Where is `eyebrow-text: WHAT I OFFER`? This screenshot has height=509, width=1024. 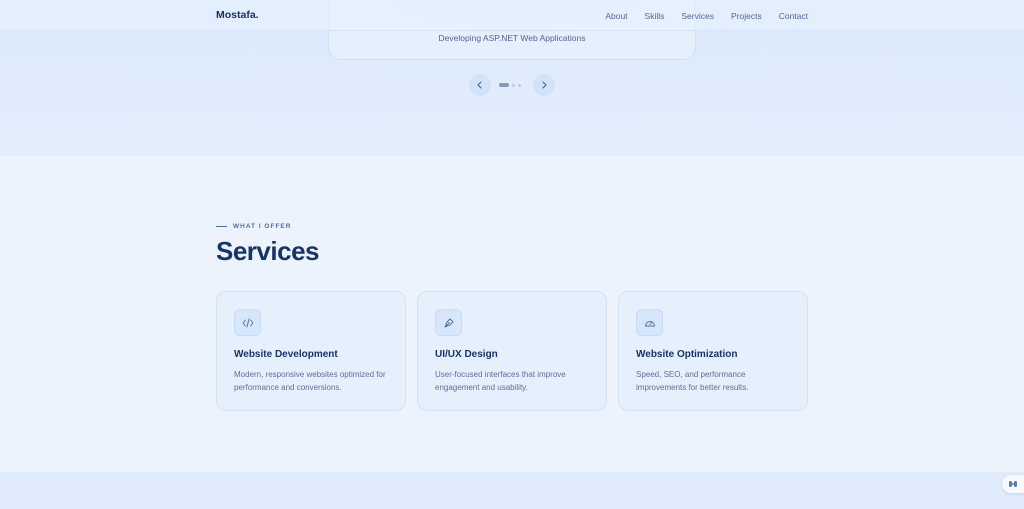
eyebrow-text: WHAT I OFFER is located at coordinates (262, 226).